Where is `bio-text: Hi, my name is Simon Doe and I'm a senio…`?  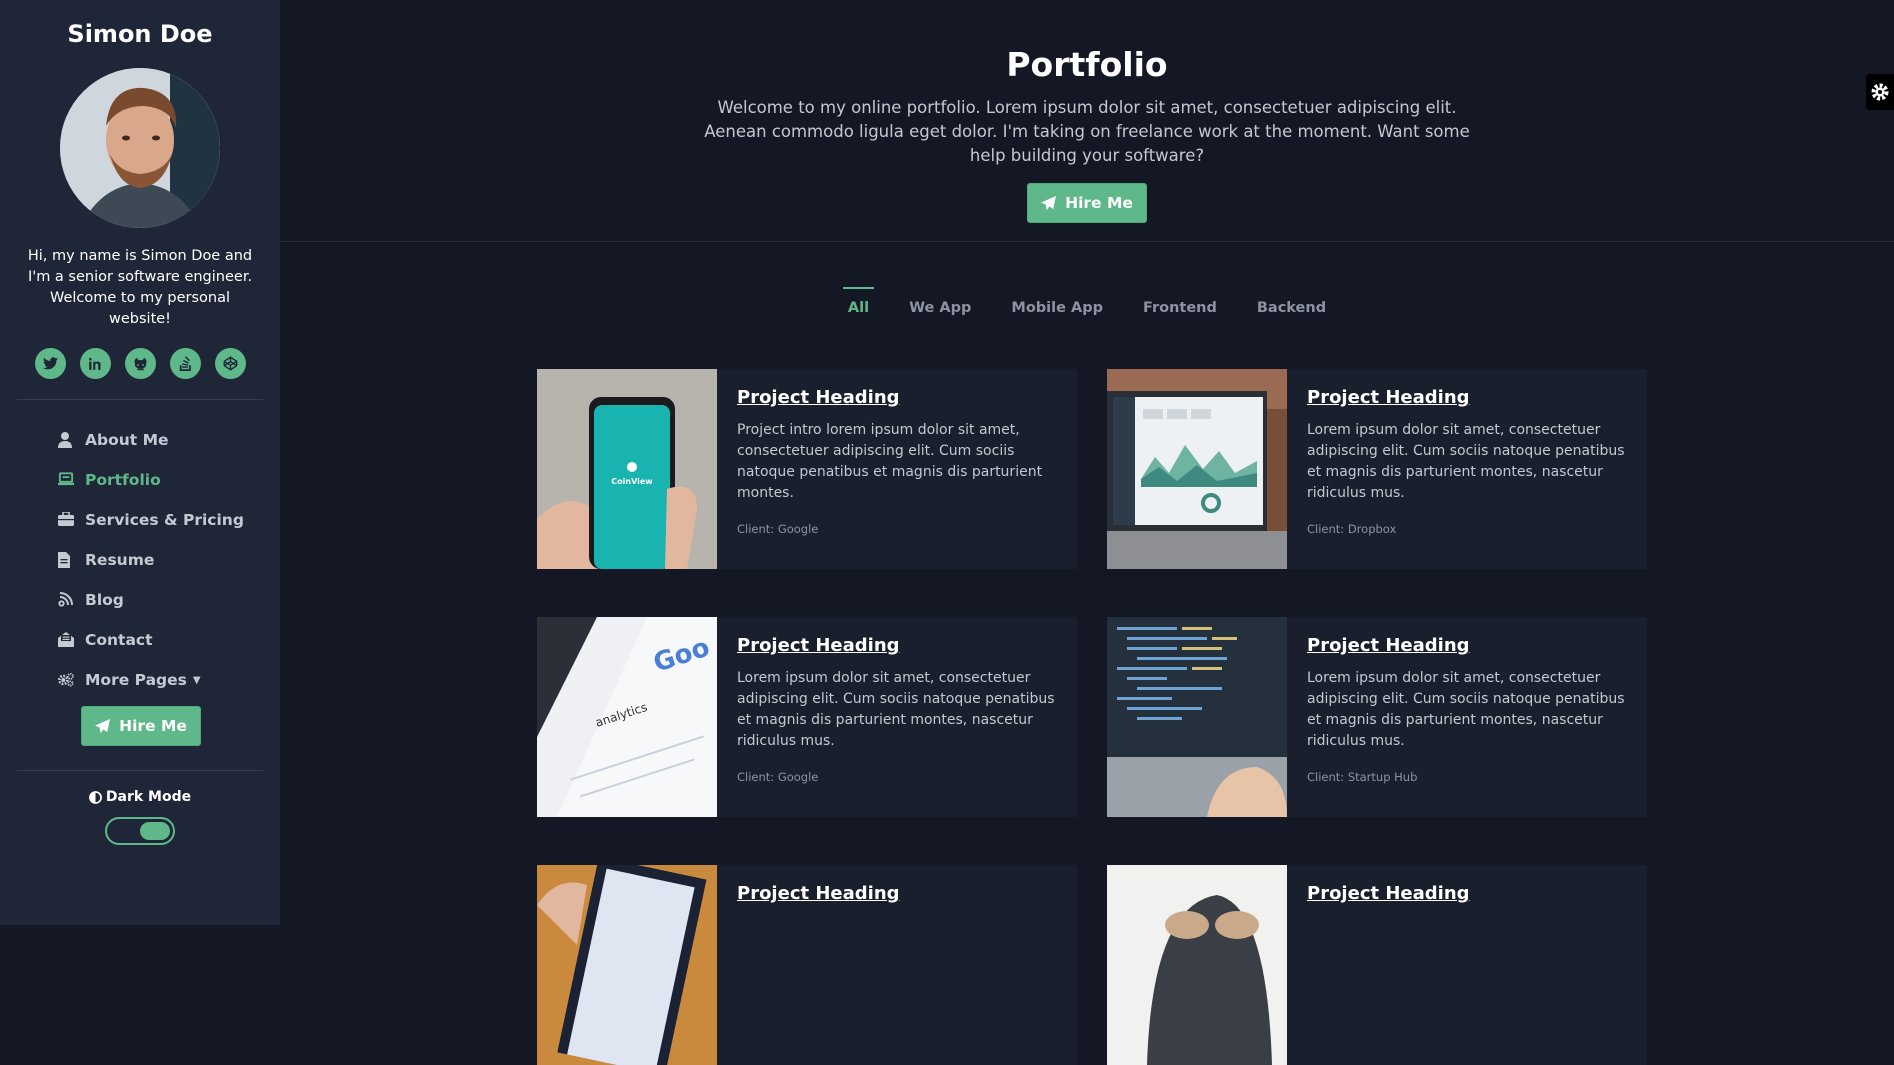 bio-text: Hi, my name is Simon Doe and I'm a senio… is located at coordinates (140, 287).